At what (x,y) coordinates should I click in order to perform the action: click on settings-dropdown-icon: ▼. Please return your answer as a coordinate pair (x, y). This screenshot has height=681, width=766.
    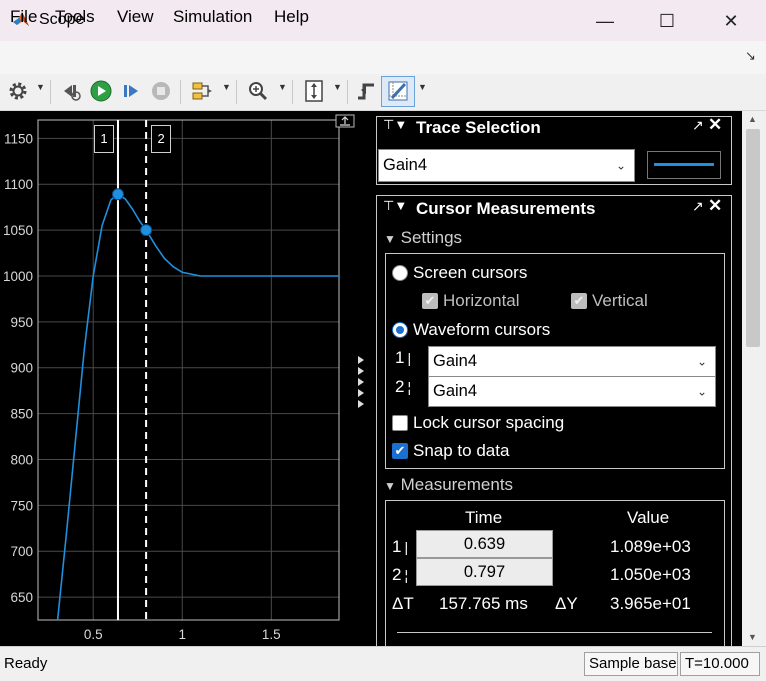
    Looking at the image, I should click on (40, 87).